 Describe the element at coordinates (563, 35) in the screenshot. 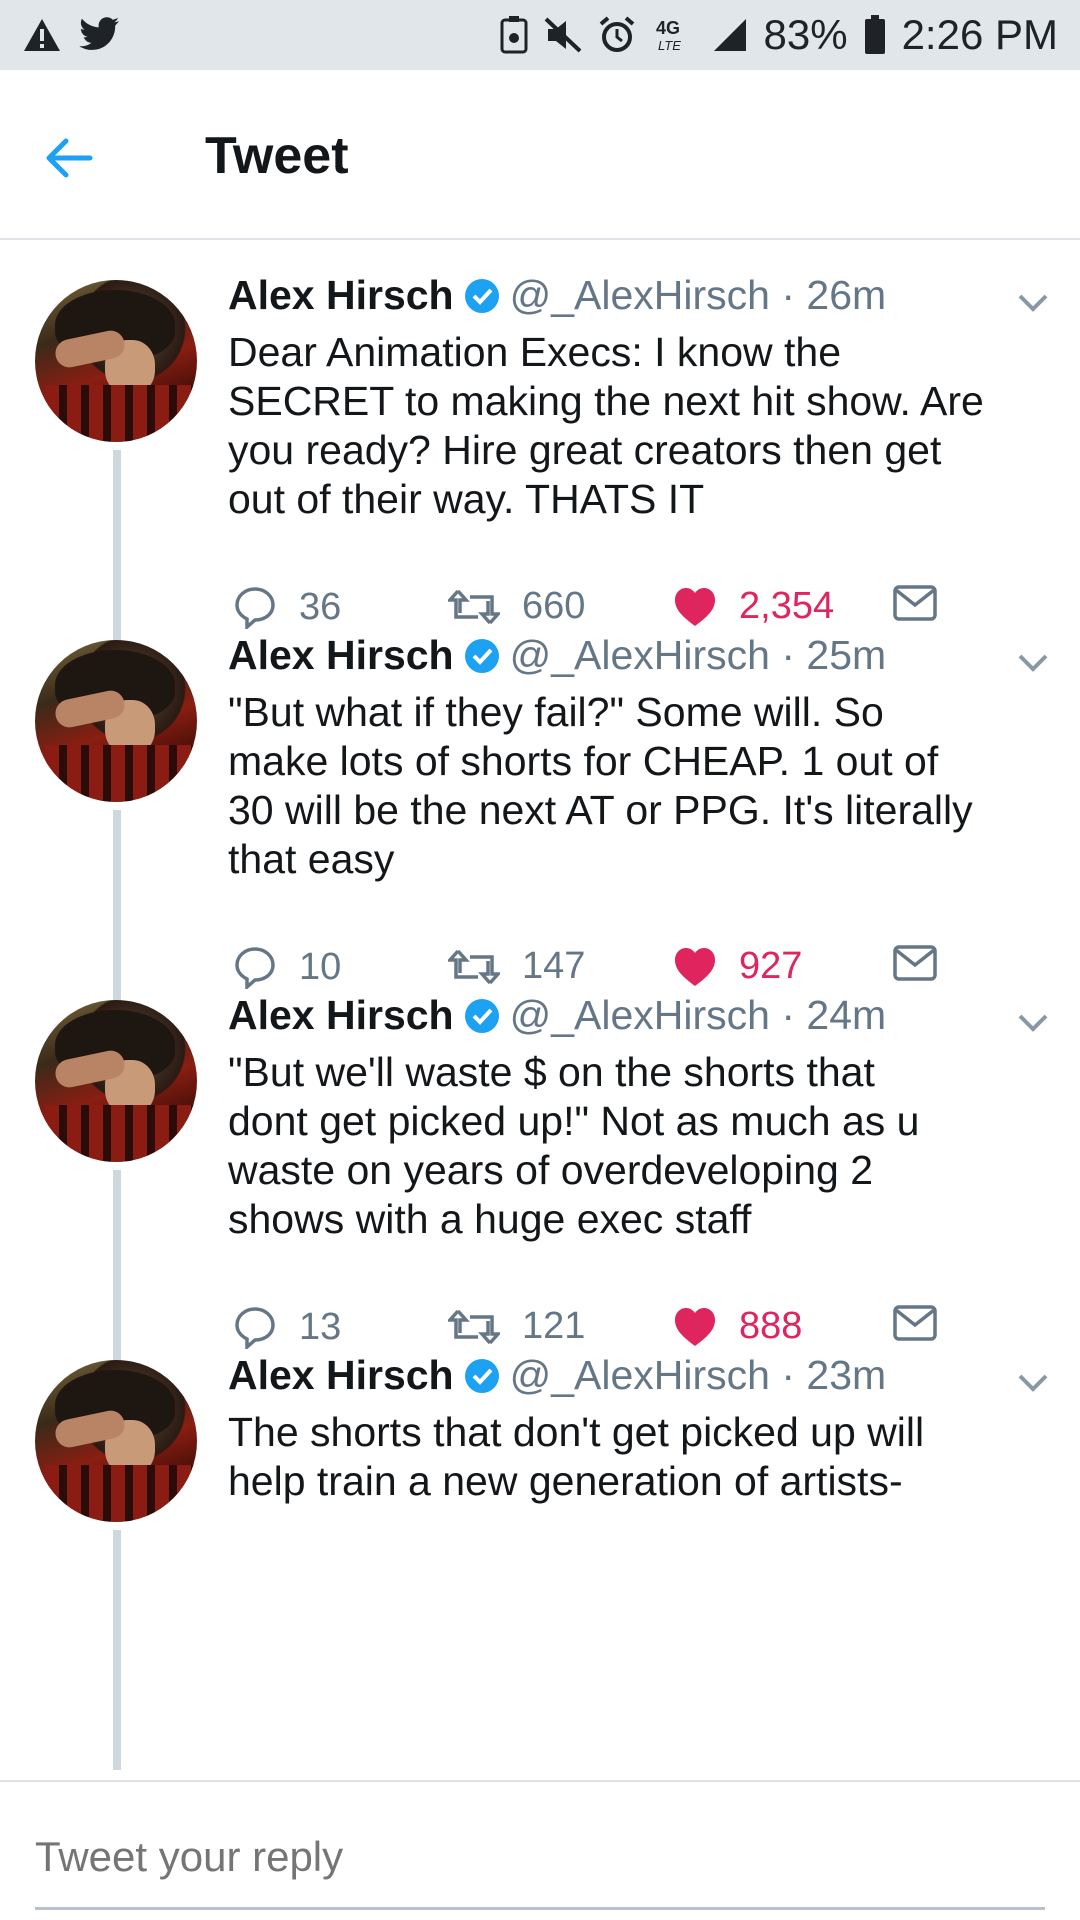

I see `mute-icon` at that location.